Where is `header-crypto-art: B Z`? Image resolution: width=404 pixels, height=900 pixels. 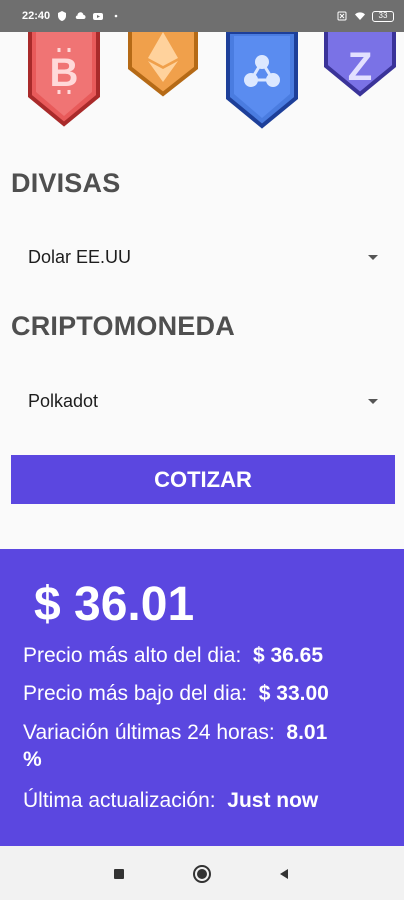 header-crypto-art: B Z is located at coordinates (202, 91).